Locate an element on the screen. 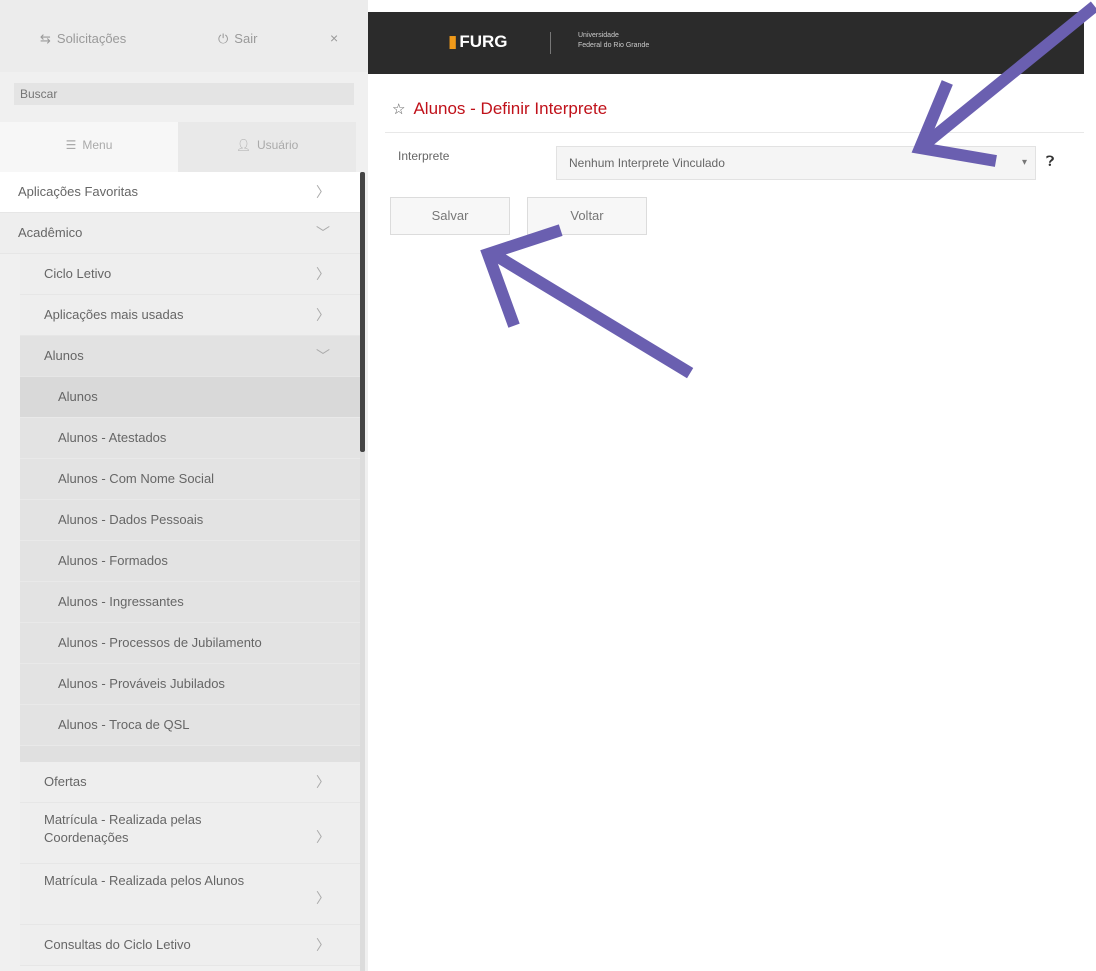 This screenshot has width=1096, height=971. menu-item-alunos: Alunos ﹀ is located at coordinates (190, 356).